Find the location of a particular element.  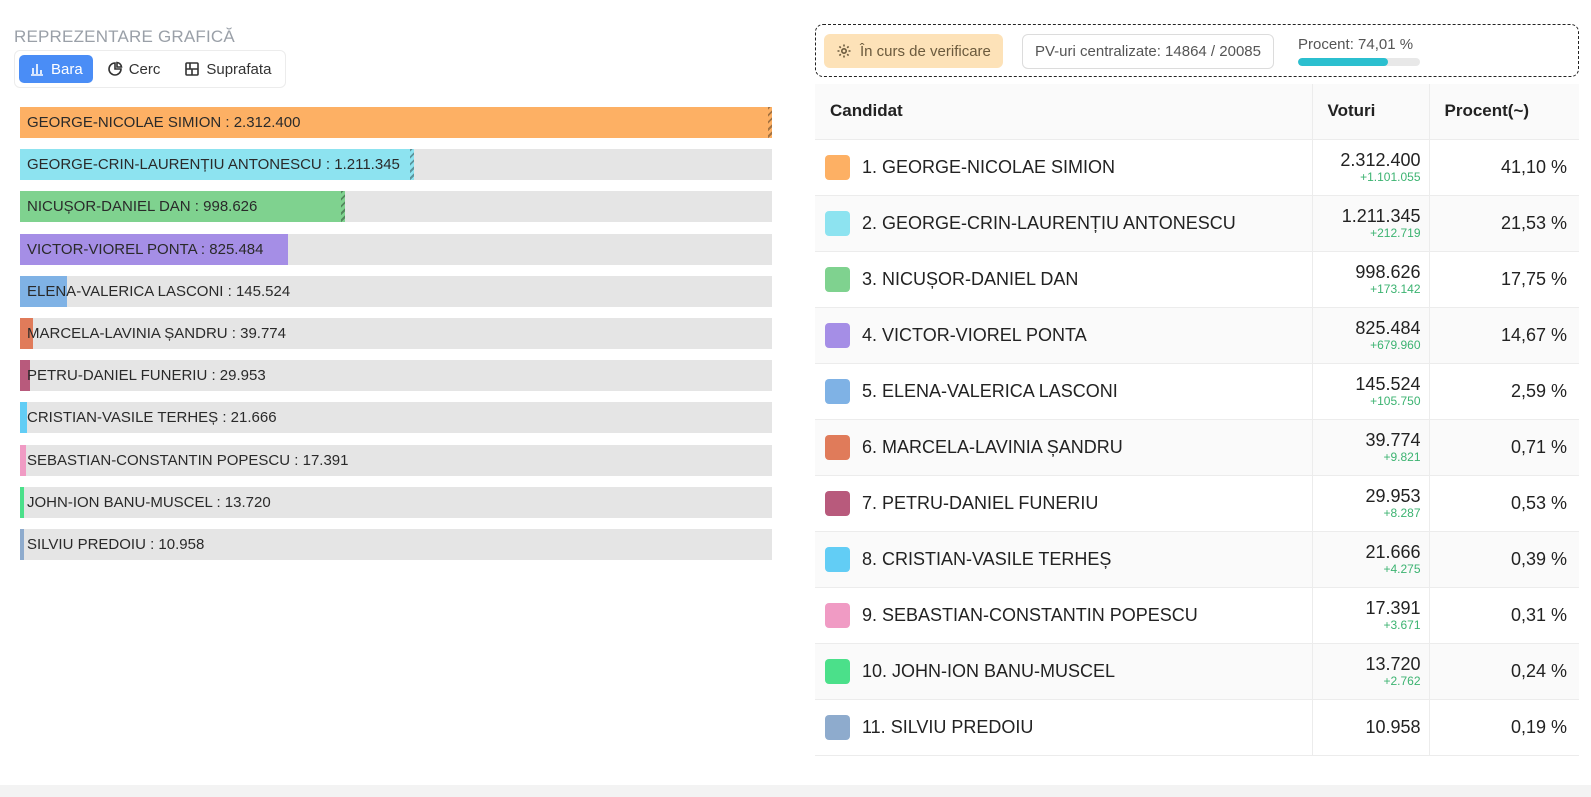

pie-chart-icon is located at coordinates (115, 68).